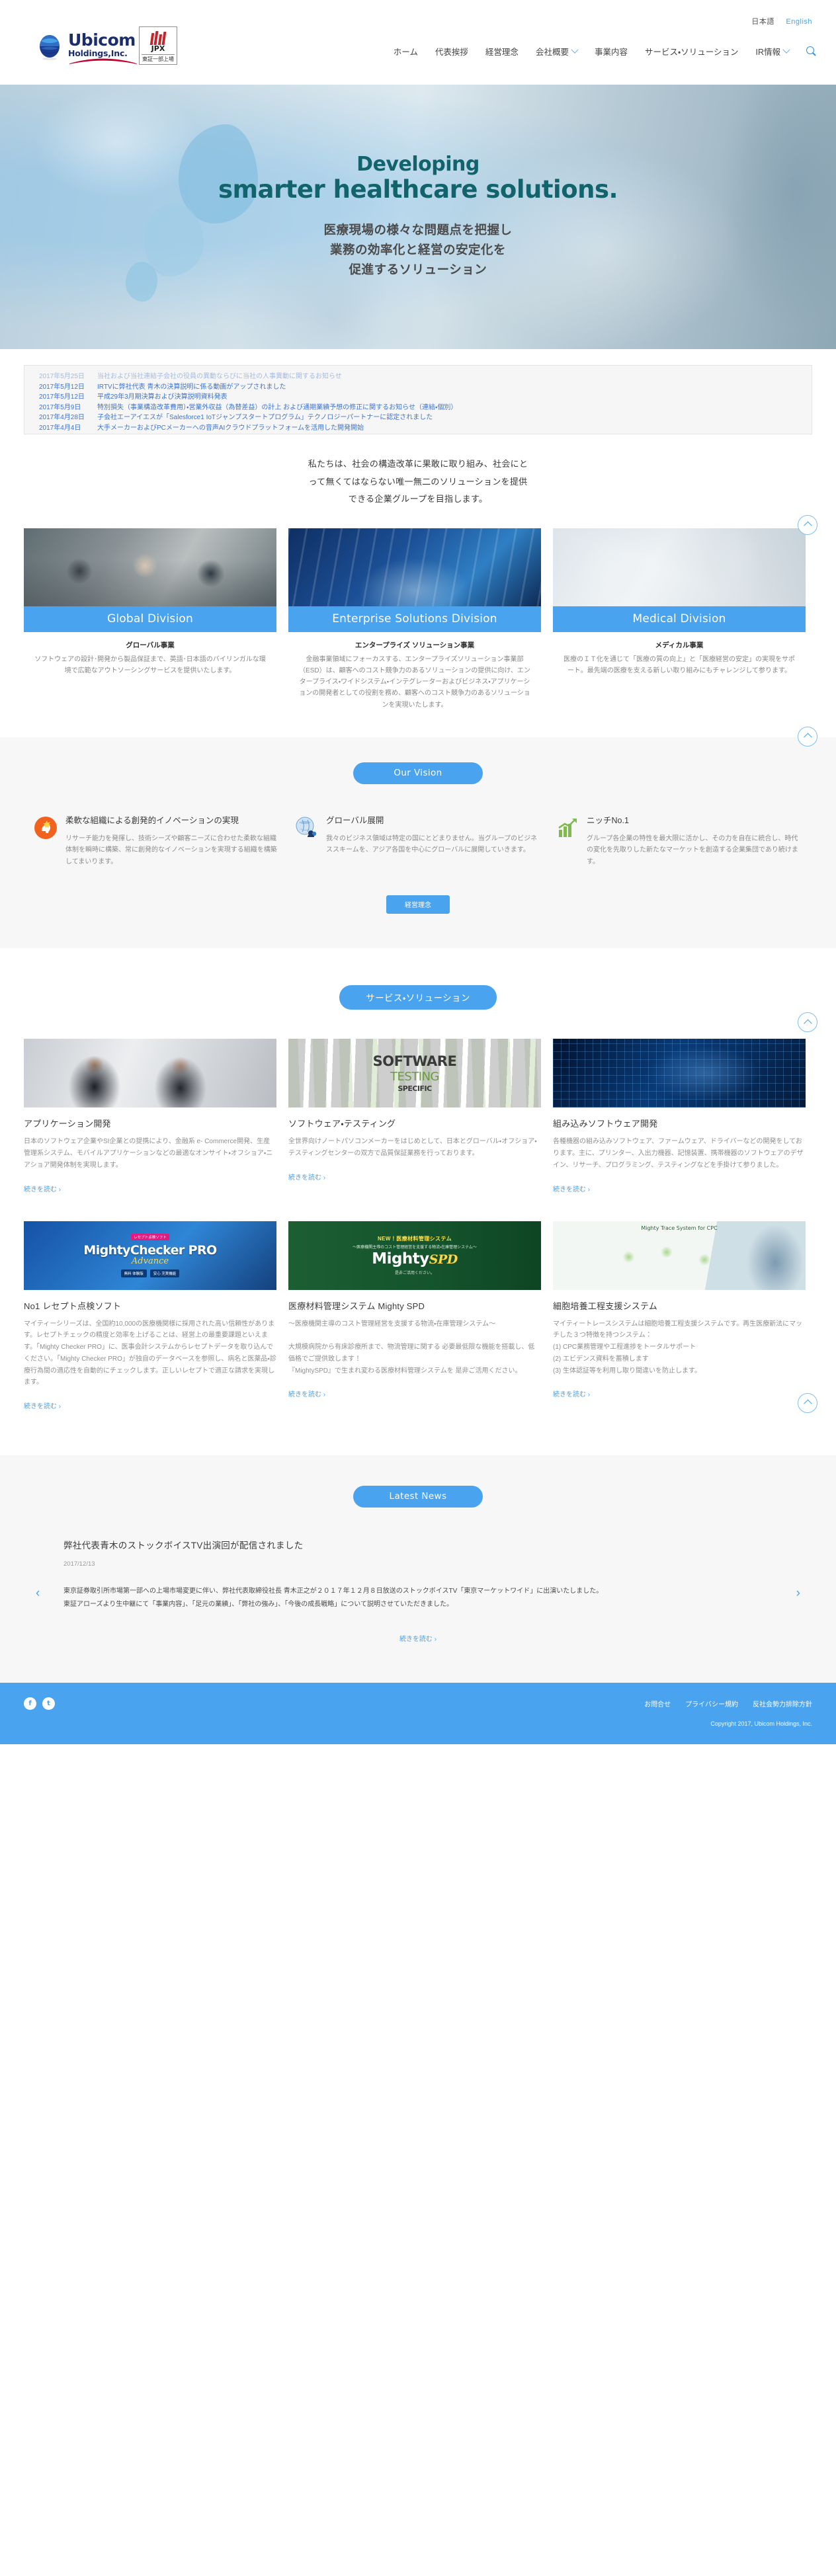 This screenshot has width=836, height=2576. Describe the element at coordinates (443, 1259) in the screenshot. I see `banner-title-accent: SPD` at that location.